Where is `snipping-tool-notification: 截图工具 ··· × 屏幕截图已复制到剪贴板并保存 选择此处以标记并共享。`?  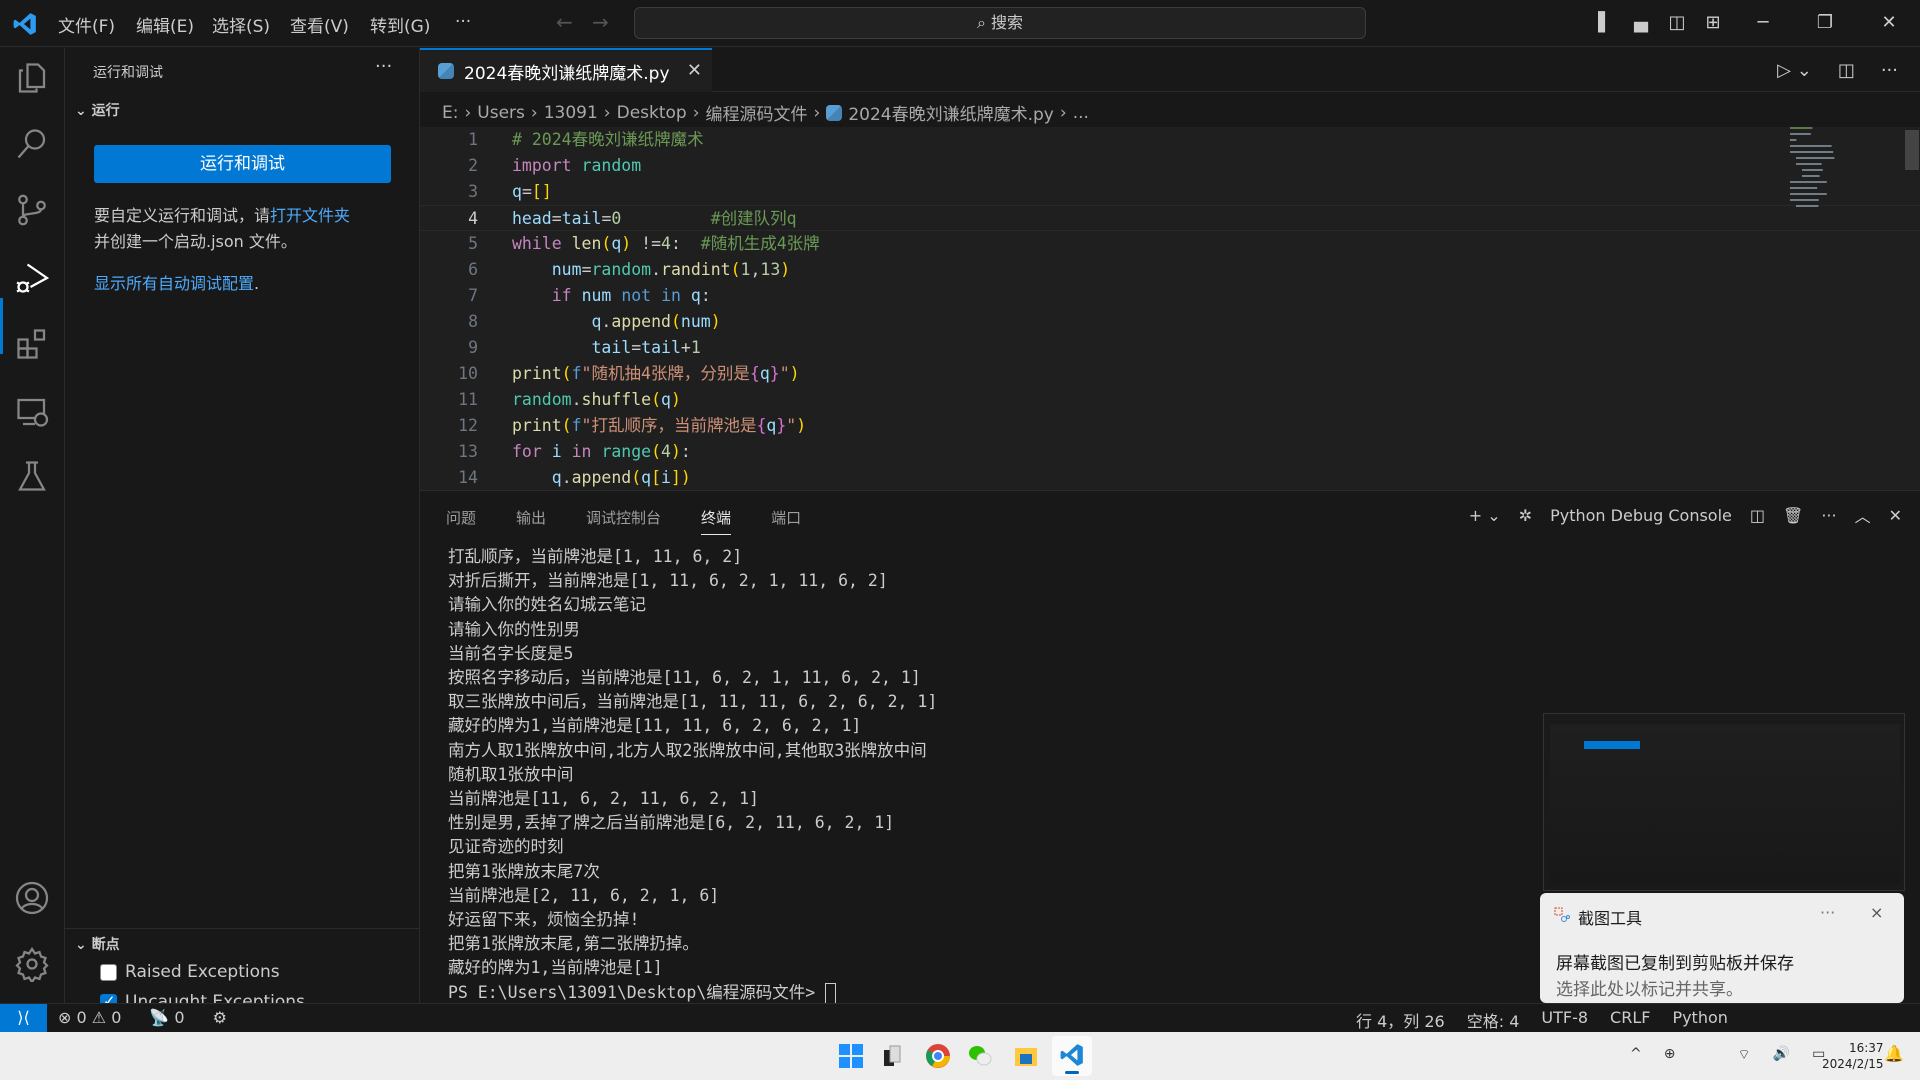 snipping-tool-notification: 截图工具 ··· × 屏幕截图已复制到剪贴板并保存 选择此处以标记并共享。 is located at coordinates (1722, 948).